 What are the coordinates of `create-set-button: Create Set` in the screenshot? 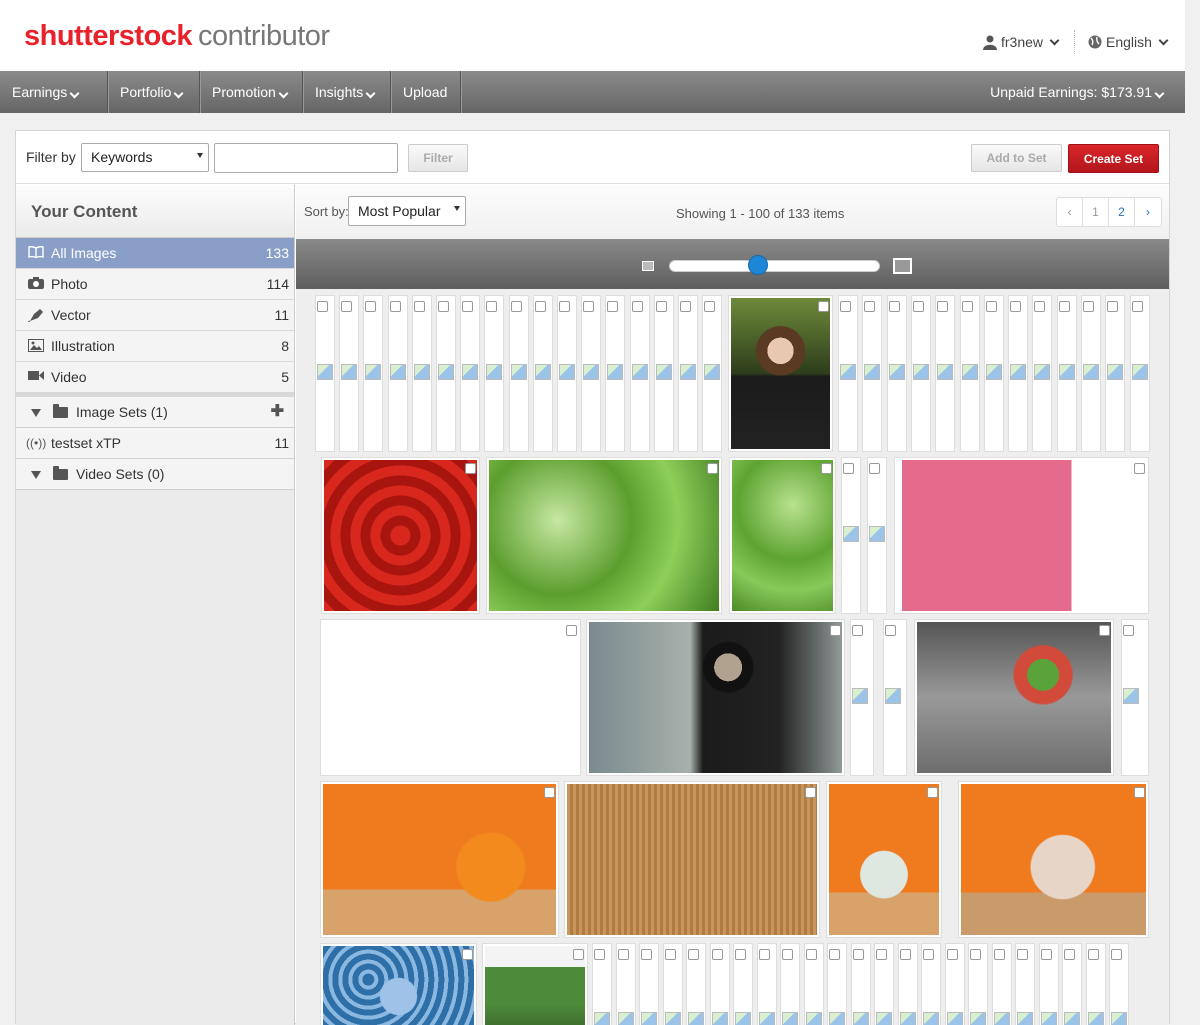 It's located at (1113, 158).